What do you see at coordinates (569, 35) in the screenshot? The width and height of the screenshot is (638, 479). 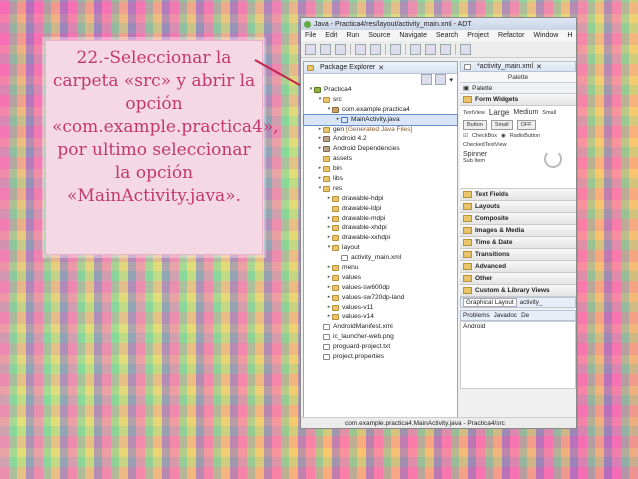 I see `menu-help: H` at bounding box center [569, 35].